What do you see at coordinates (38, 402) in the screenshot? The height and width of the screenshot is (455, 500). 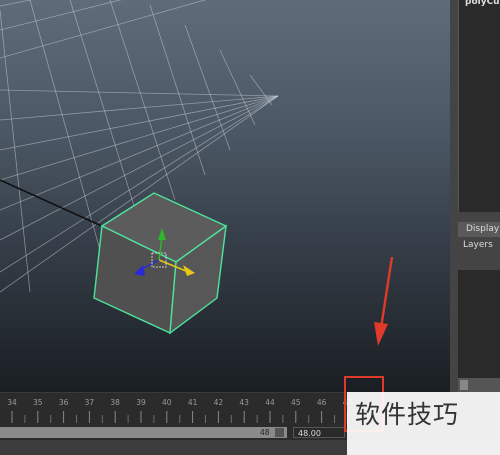 I see `timeline-tick-label: 35` at bounding box center [38, 402].